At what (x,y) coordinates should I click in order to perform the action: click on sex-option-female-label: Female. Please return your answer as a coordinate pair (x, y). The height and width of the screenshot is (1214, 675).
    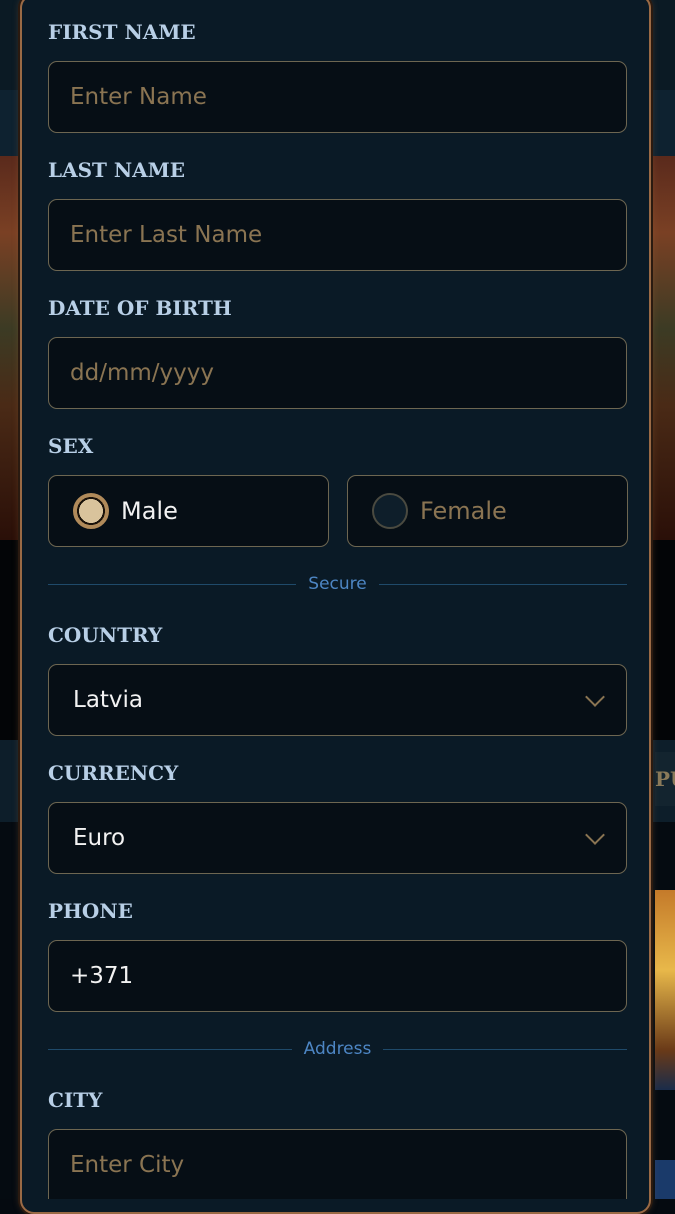
    Looking at the image, I should click on (463, 511).